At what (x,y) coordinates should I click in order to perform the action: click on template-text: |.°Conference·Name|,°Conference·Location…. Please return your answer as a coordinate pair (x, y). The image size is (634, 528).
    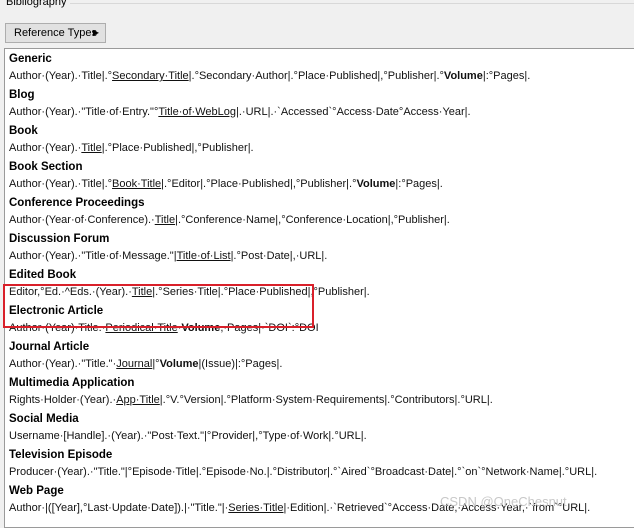
    Looking at the image, I should click on (312, 220).